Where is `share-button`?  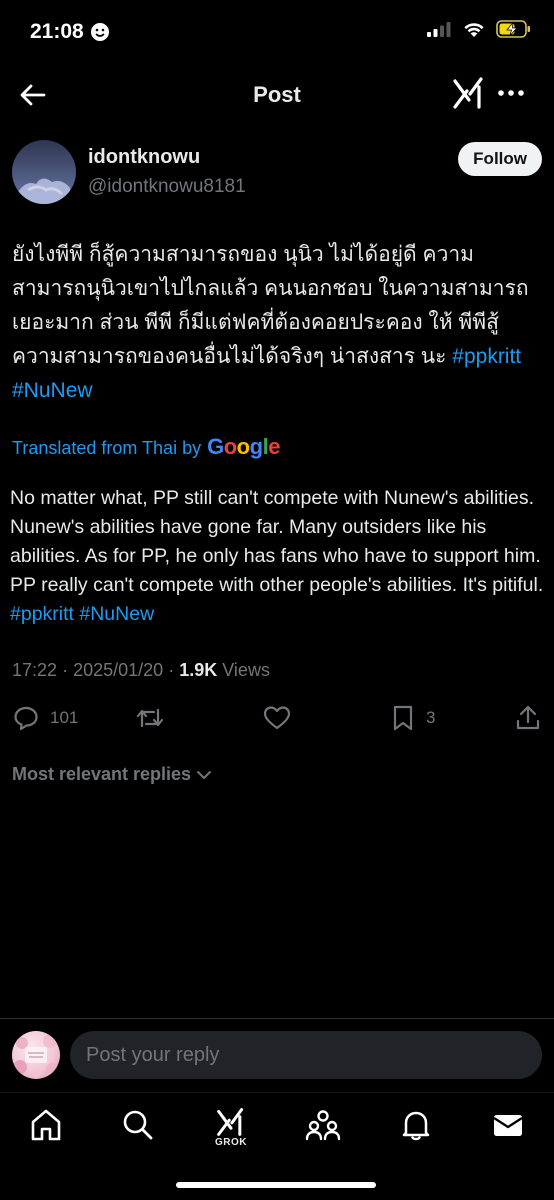
share-button is located at coordinates (528, 718).